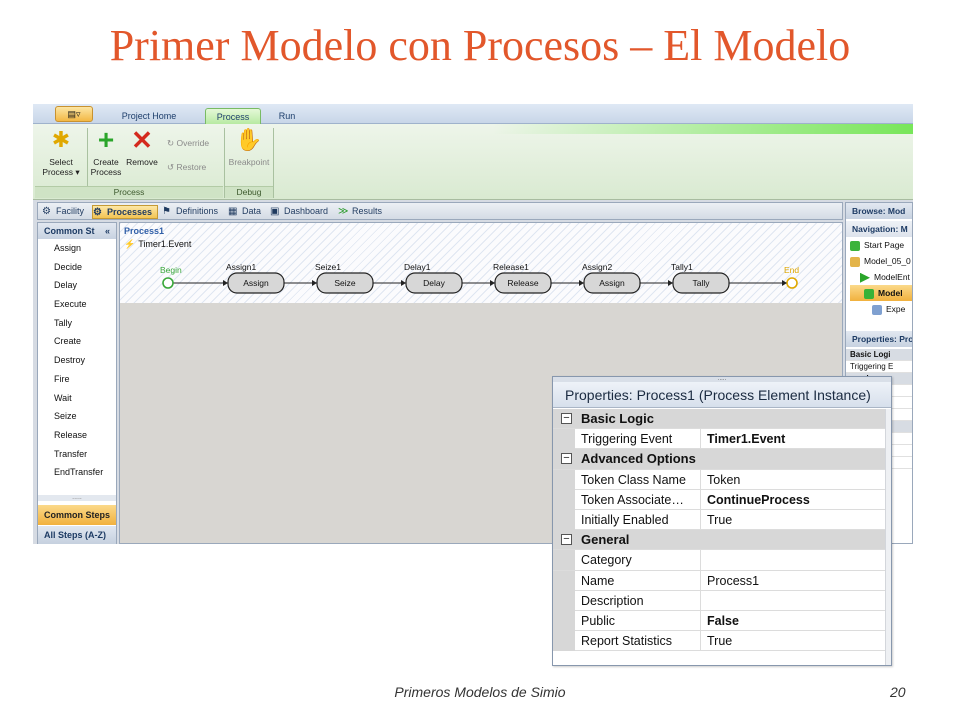 The height and width of the screenshot is (720, 960). I want to click on property-name: Initially Enabled, so click(641, 519).